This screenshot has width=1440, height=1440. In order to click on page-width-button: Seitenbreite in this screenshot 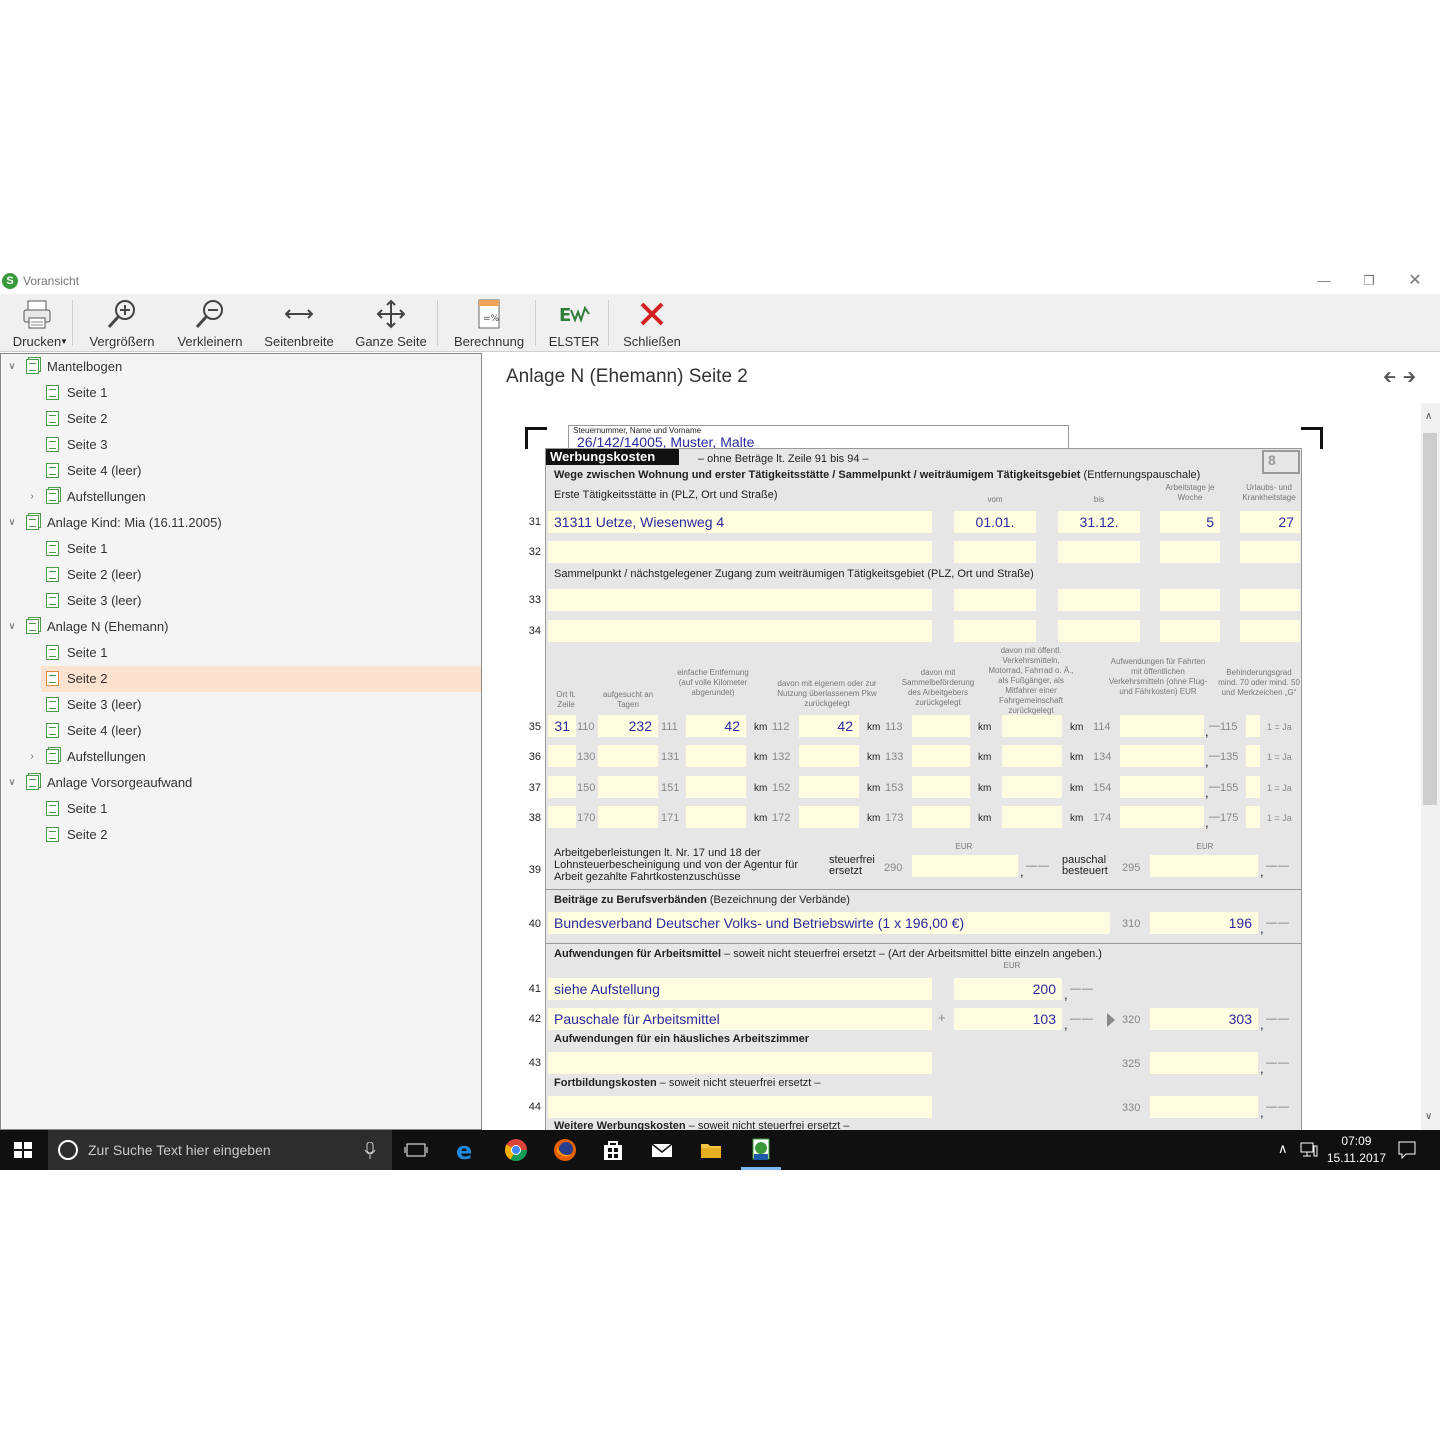, I will do `click(299, 323)`.